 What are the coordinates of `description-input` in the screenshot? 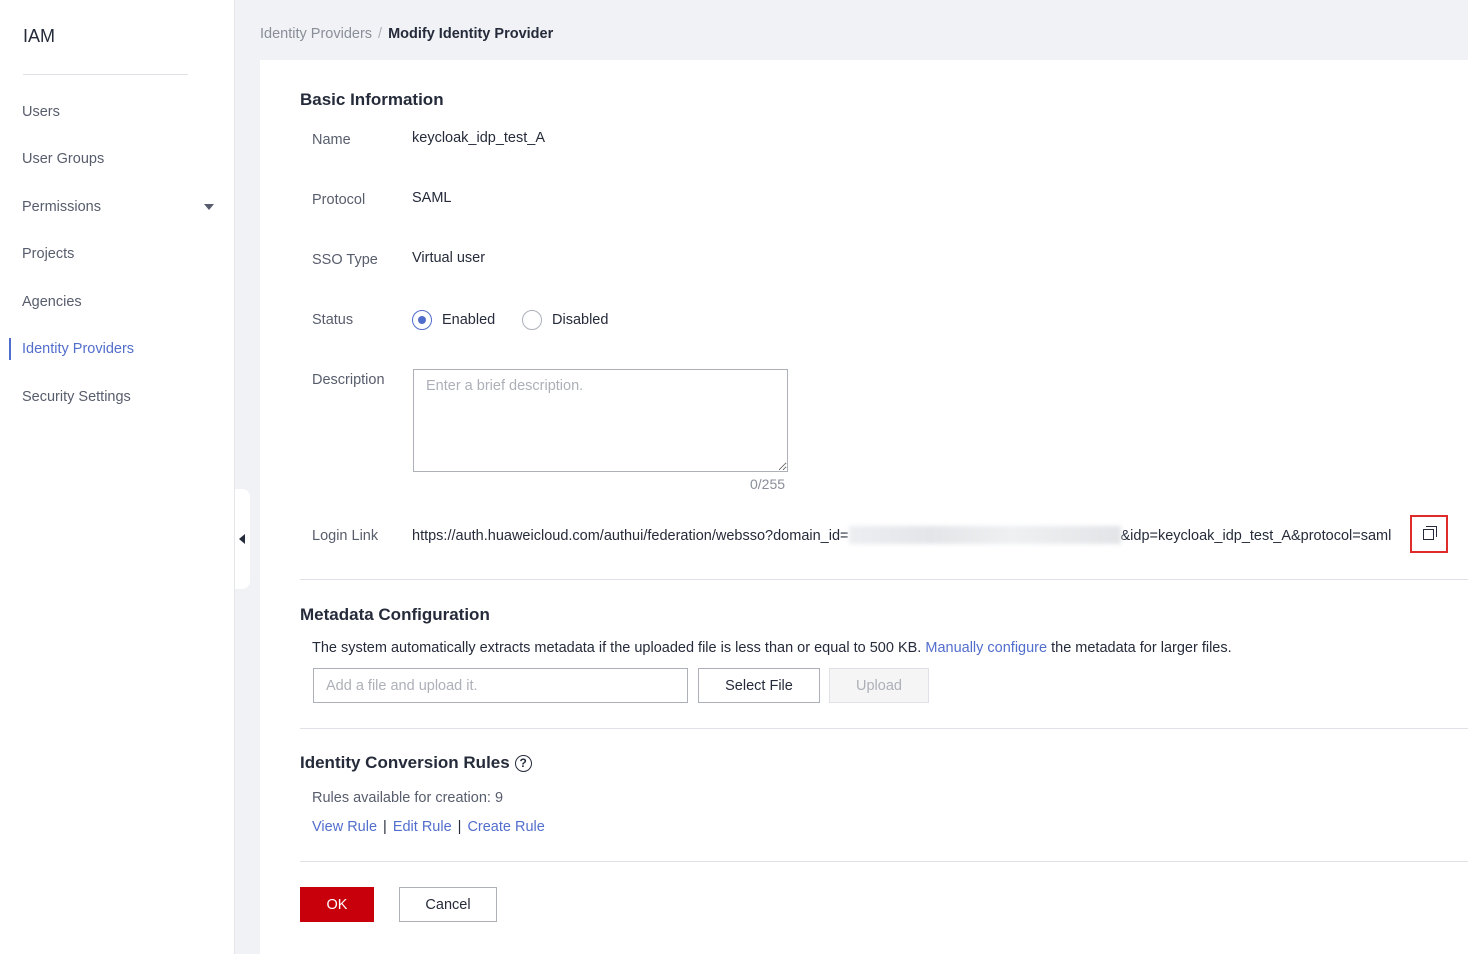 It's located at (600, 420).